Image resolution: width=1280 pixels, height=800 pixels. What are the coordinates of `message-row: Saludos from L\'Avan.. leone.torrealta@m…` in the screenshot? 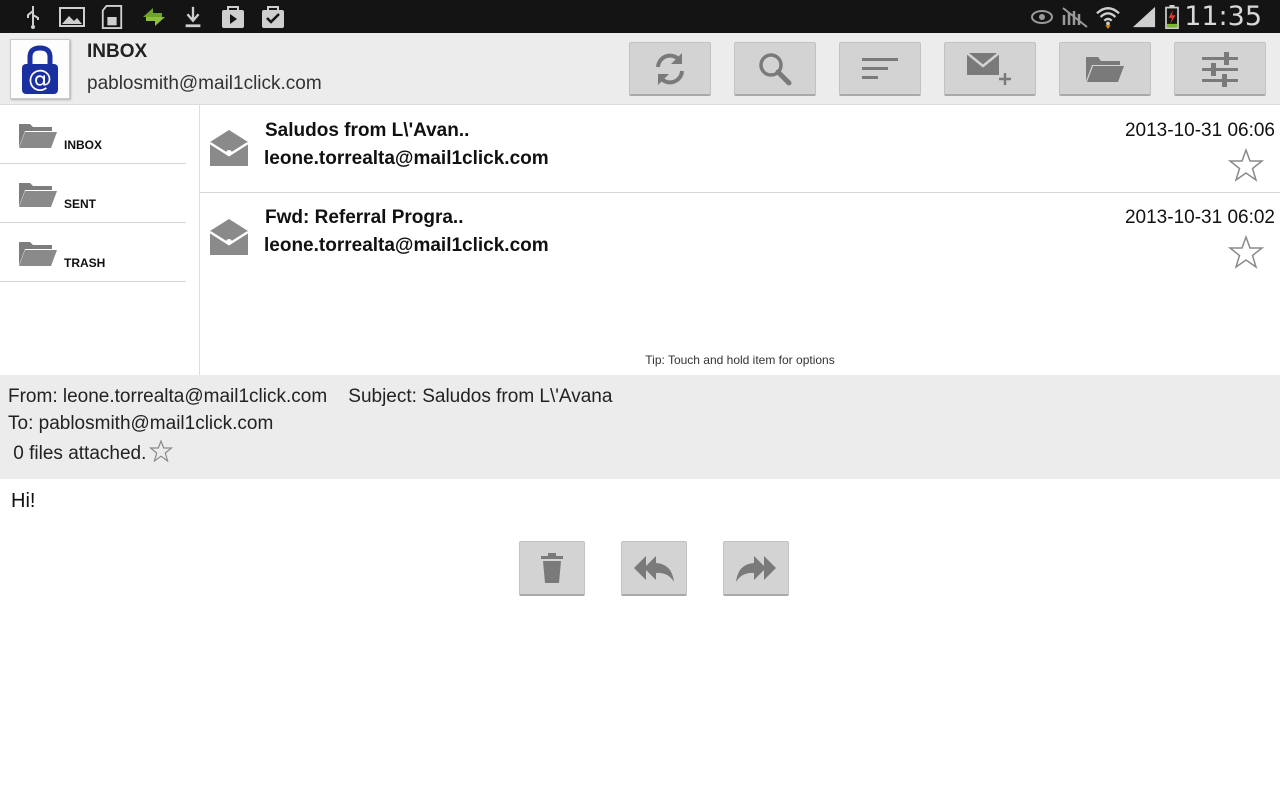 It's located at (740, 149).